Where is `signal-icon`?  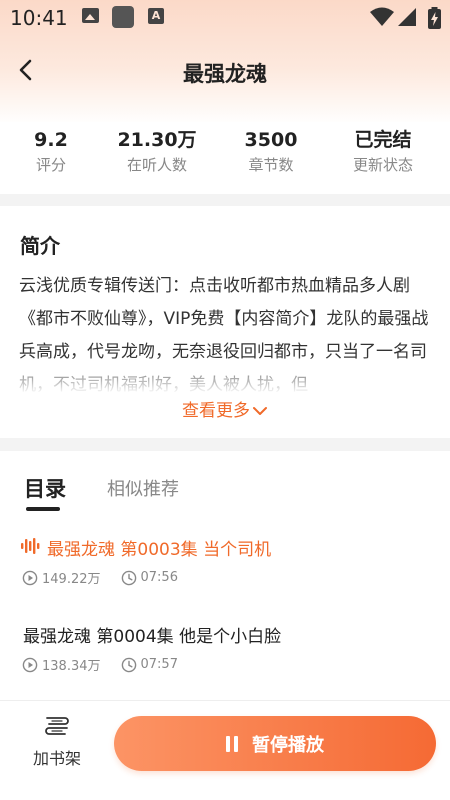
signal-icon is located at coordinates (407, 17).